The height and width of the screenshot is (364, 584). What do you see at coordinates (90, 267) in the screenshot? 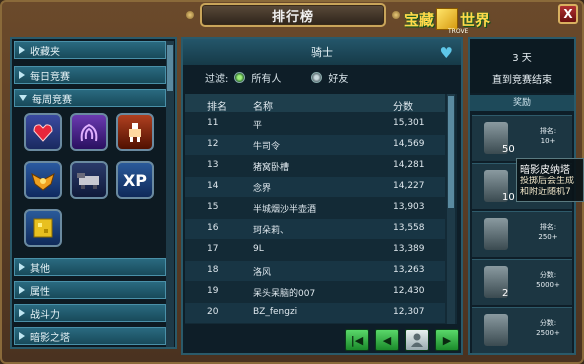
I see `sidebar-item-other: 其他` at bounding box center [90, 267].